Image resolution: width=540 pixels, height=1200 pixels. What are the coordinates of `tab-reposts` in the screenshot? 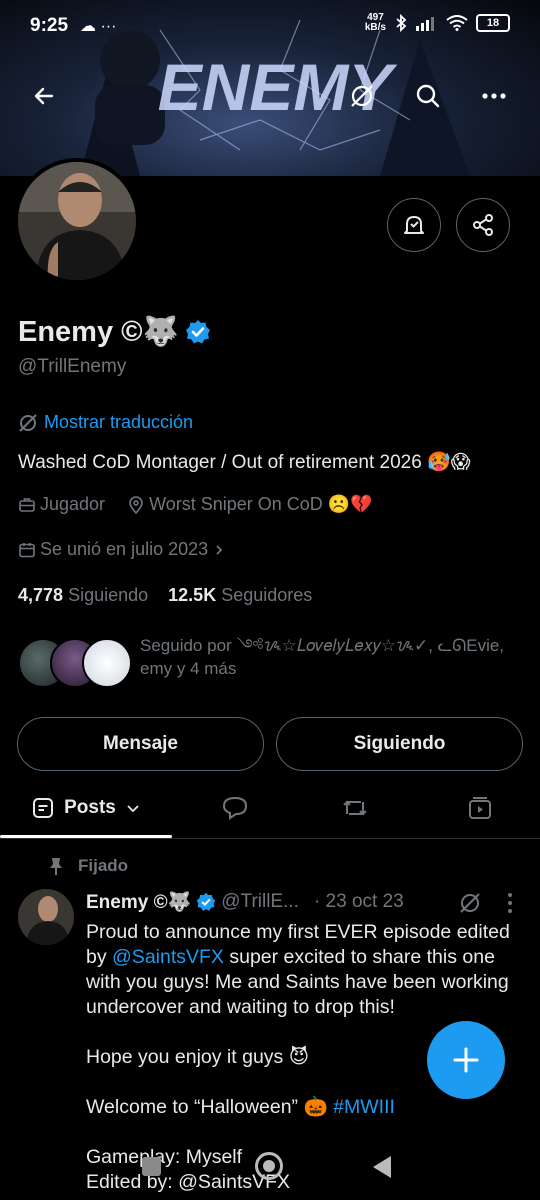 It's located at (355, 808).